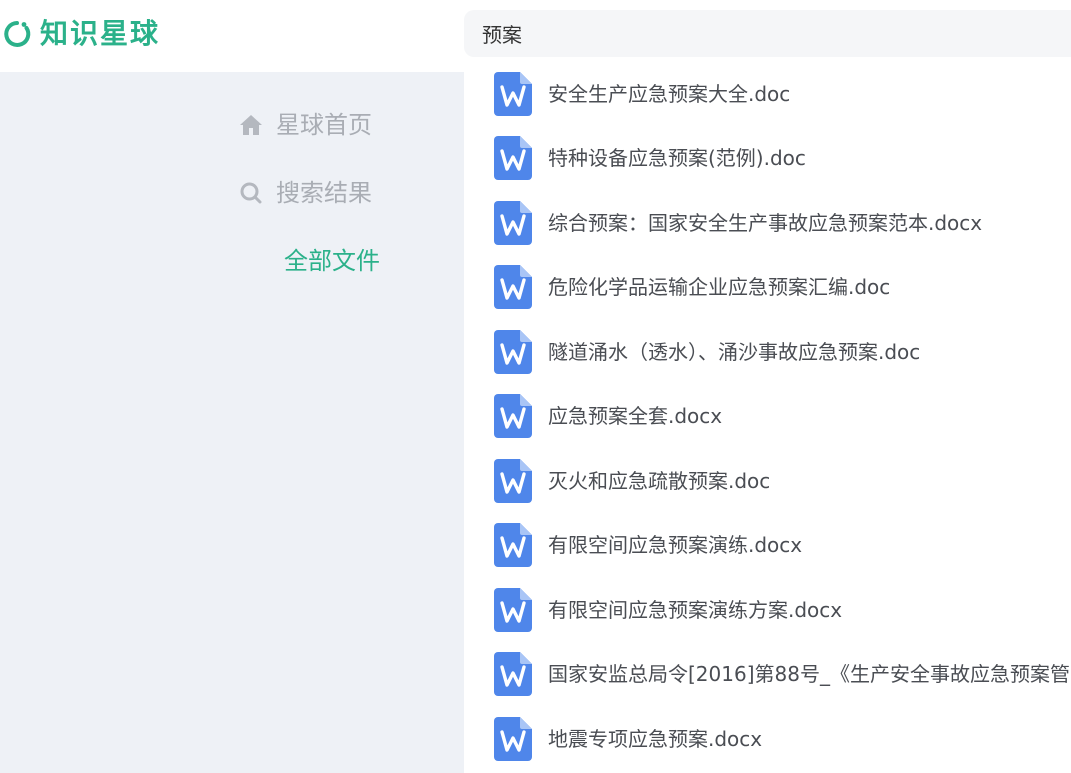  Describe the element at coordinates (734, 352) in the screenshot. I see `file-name: 隧道涌水（透水）、涌沙事故应急预案.doc` at that location.